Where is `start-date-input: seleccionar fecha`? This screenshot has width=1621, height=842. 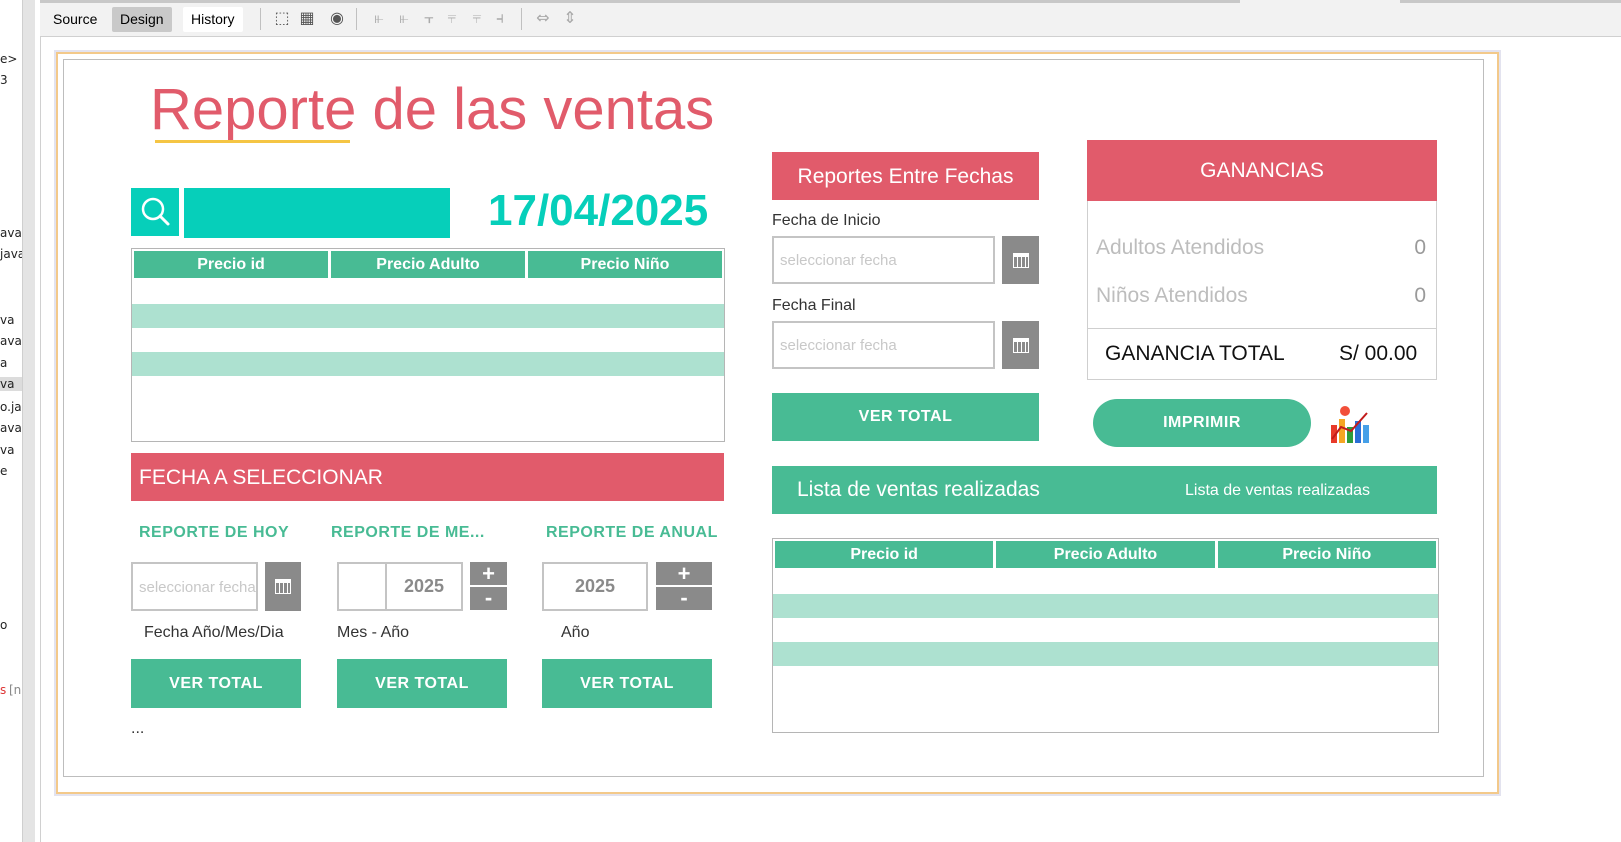 start-date-input: seleccionar fecha is located at coordinates (883, 260).